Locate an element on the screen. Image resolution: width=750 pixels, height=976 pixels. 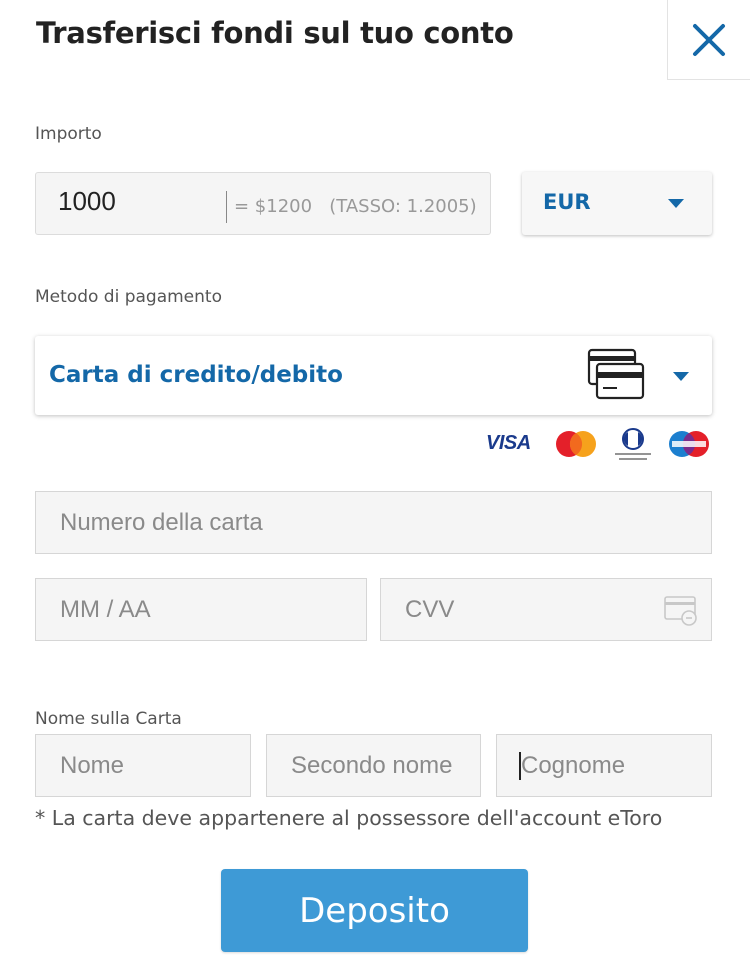
page-title: Trasferisci fondi sul tuo conto is located at coordinates (275, 33).